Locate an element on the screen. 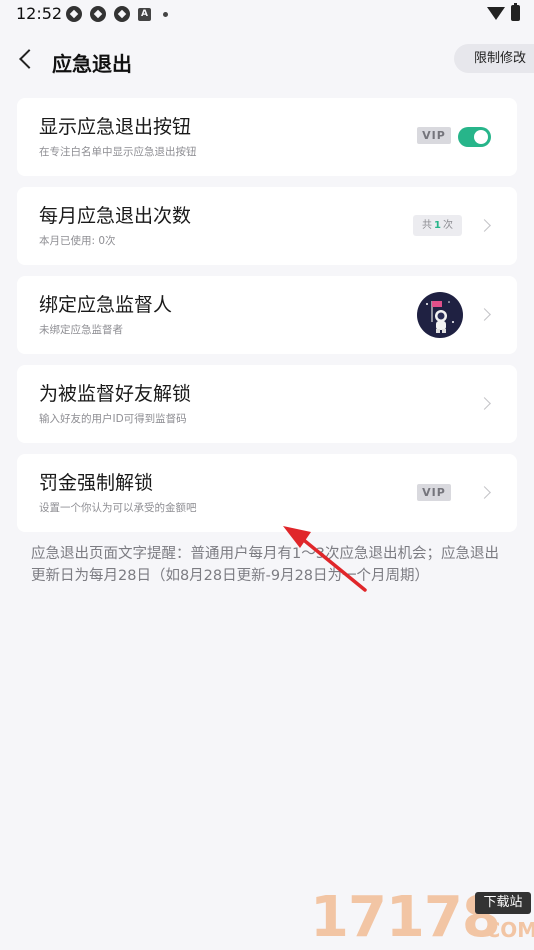 The width and height of the screenshot is (534, 950). watermark-com: .COM is located at coordinates (506, 930).